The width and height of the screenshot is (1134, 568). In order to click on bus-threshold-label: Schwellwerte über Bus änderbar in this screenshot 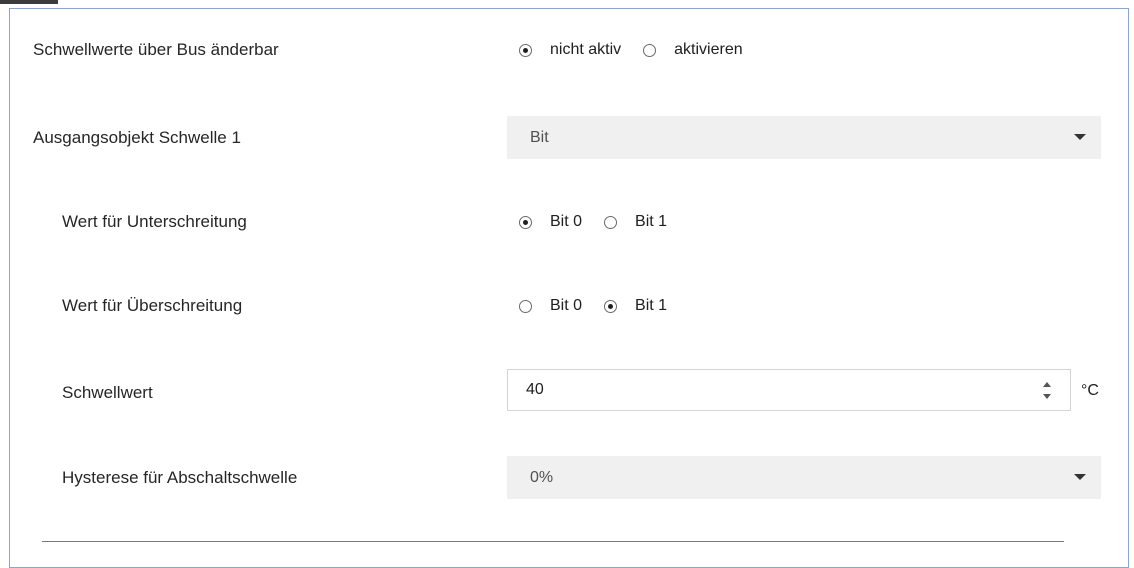, I will do `click(156, 49)`.